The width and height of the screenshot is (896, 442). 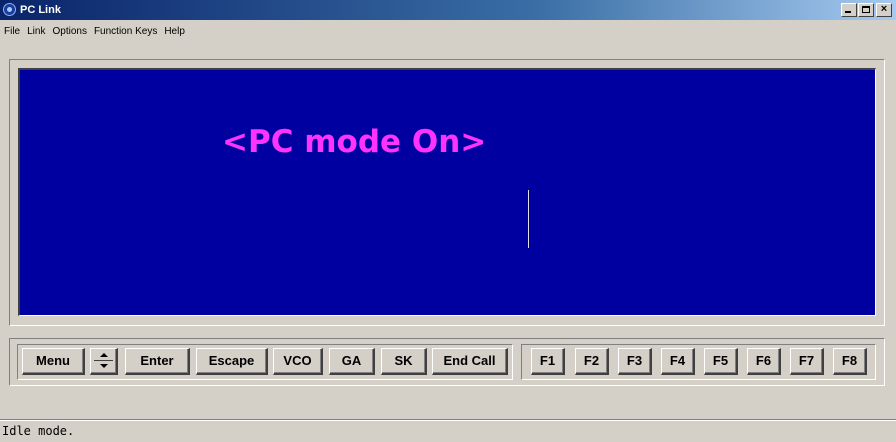 I want to click on enter-key: Enter, so click(x=157, y=361).